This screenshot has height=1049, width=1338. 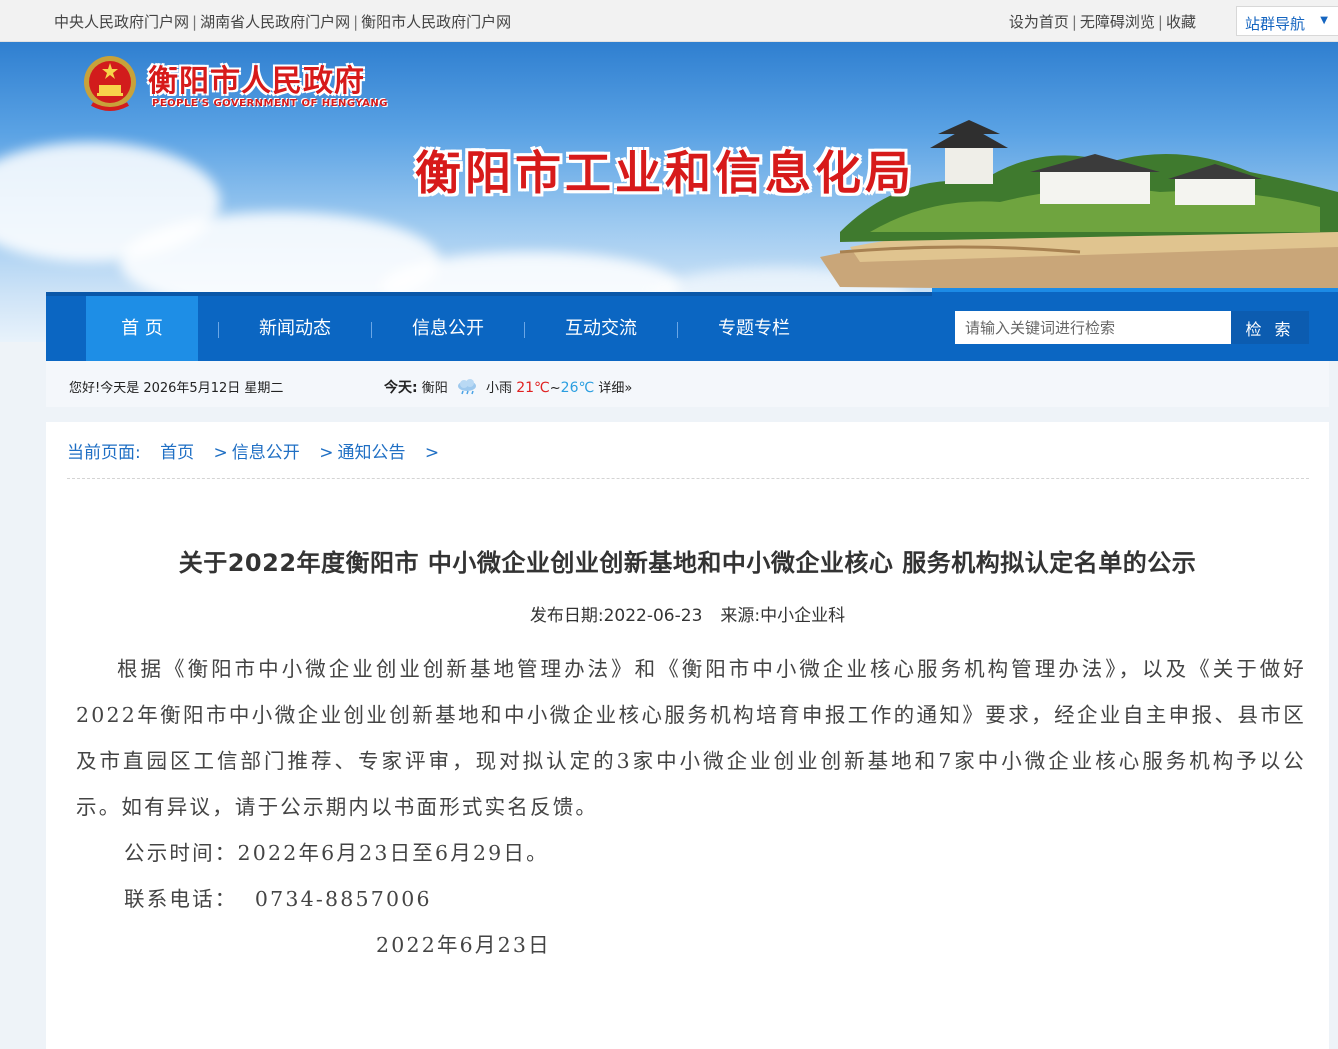 I want to click on breadcrumb-label: 当前页面:, so click(x=104, y=453).